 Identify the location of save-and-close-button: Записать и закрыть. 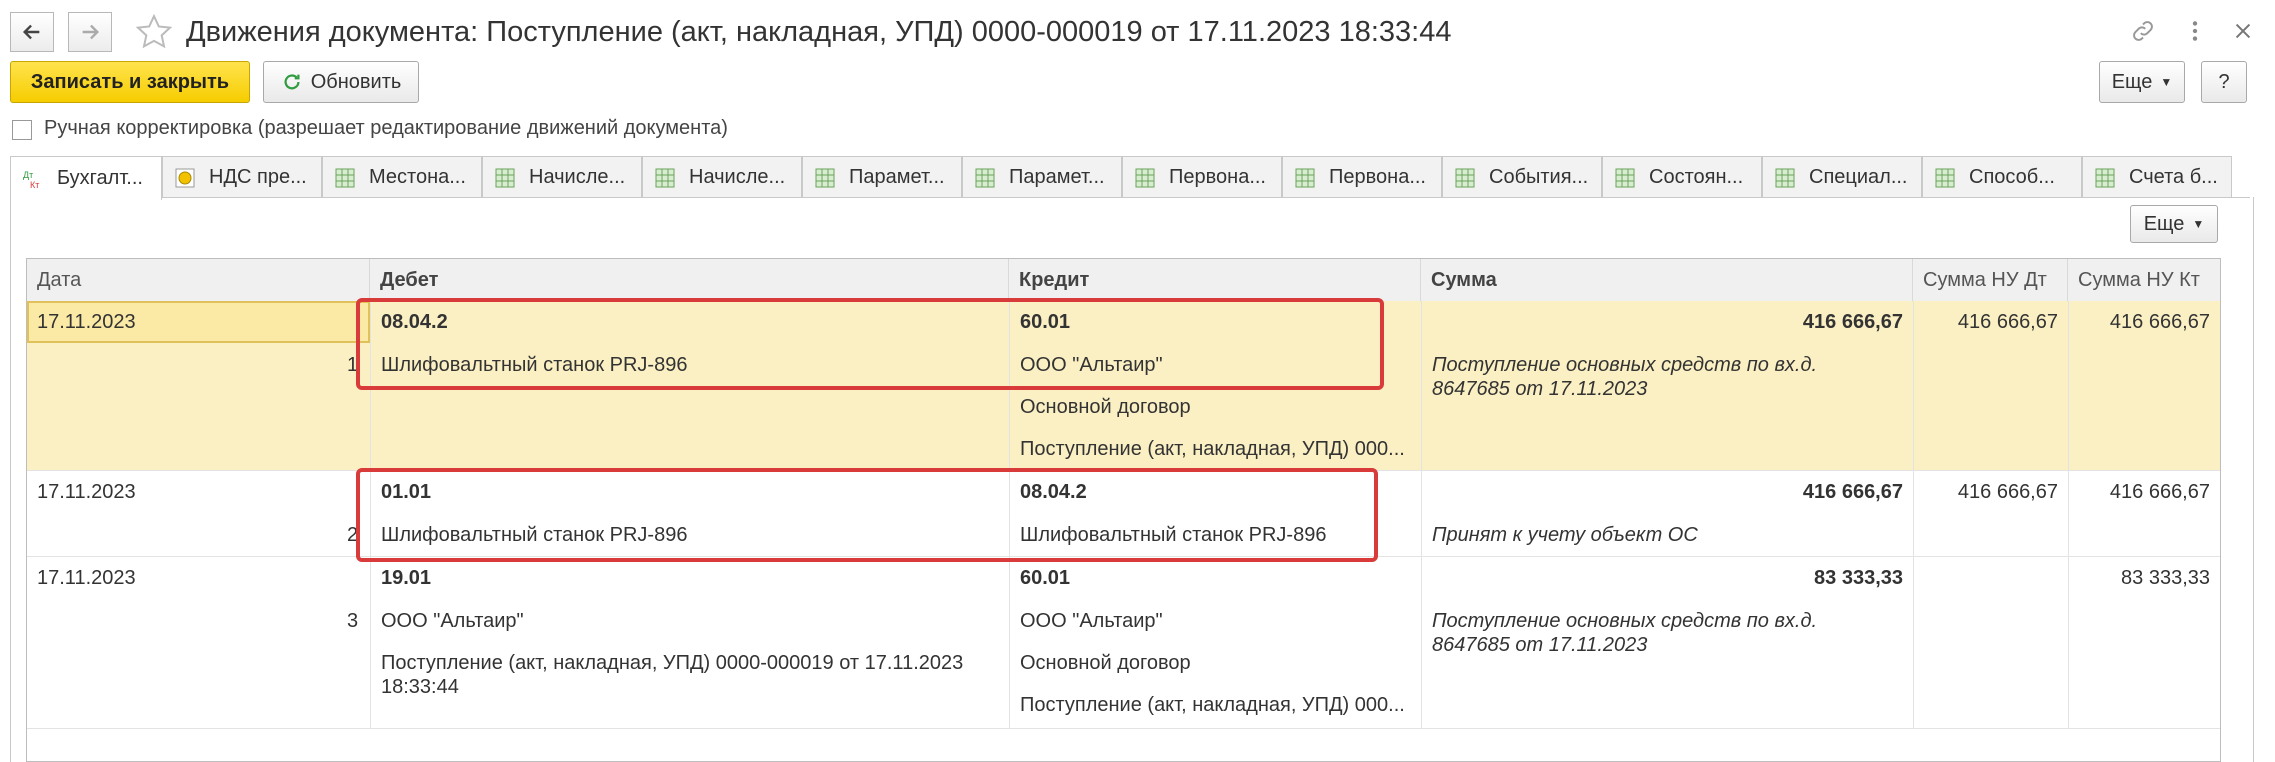
(130, 82).